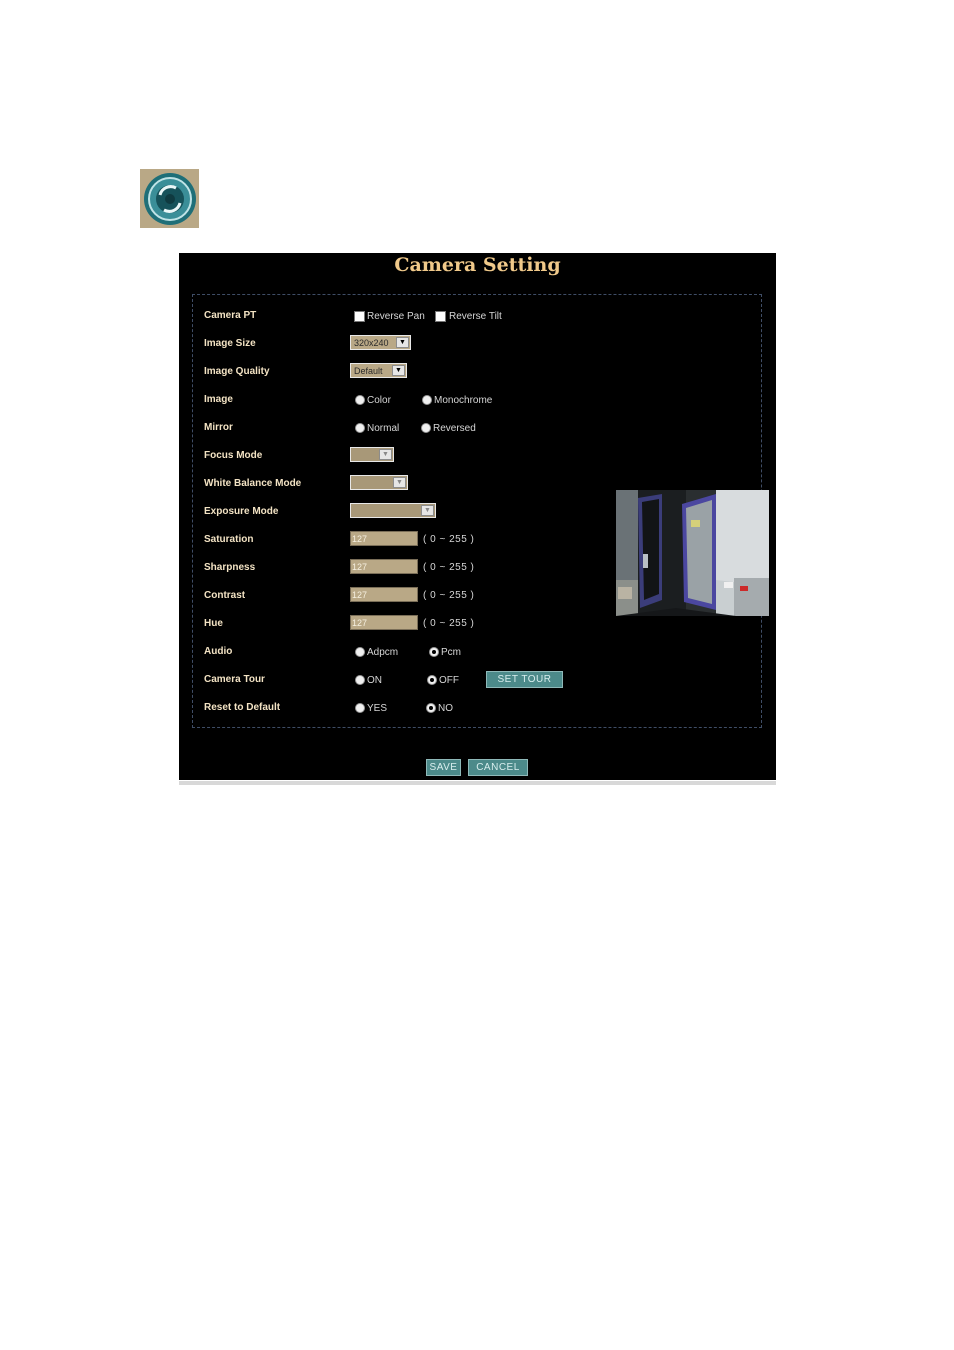  Describe the element at coordinates (360, 680) in the screenshot. I see `camera-tour-on-radio` at that location.